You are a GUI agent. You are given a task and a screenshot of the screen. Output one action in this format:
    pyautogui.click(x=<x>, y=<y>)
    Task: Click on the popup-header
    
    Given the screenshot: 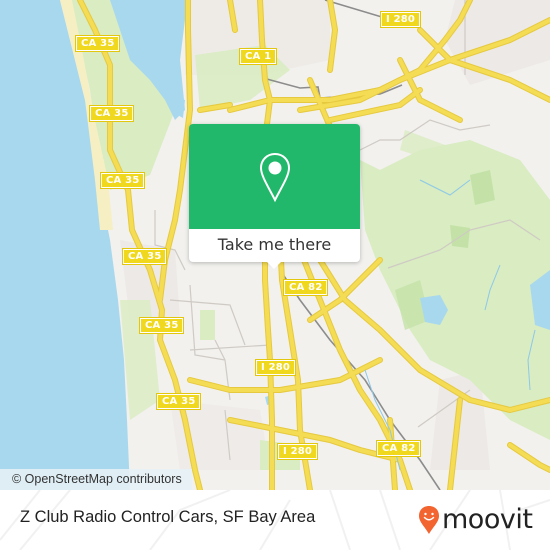 What is the action you would take?
    pyautogui.click(x=274, y=176)
    